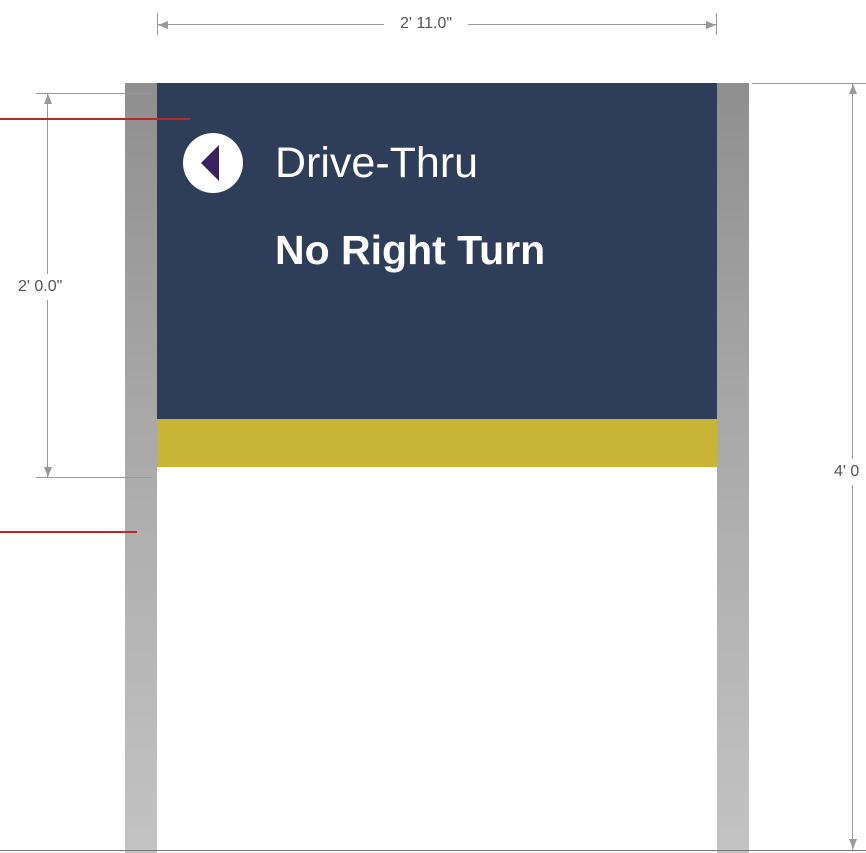  Describe the element at coordinates (377, 163) in the screenshot. I see `sign-line-drive-thru: Drive-Thru` at that location.